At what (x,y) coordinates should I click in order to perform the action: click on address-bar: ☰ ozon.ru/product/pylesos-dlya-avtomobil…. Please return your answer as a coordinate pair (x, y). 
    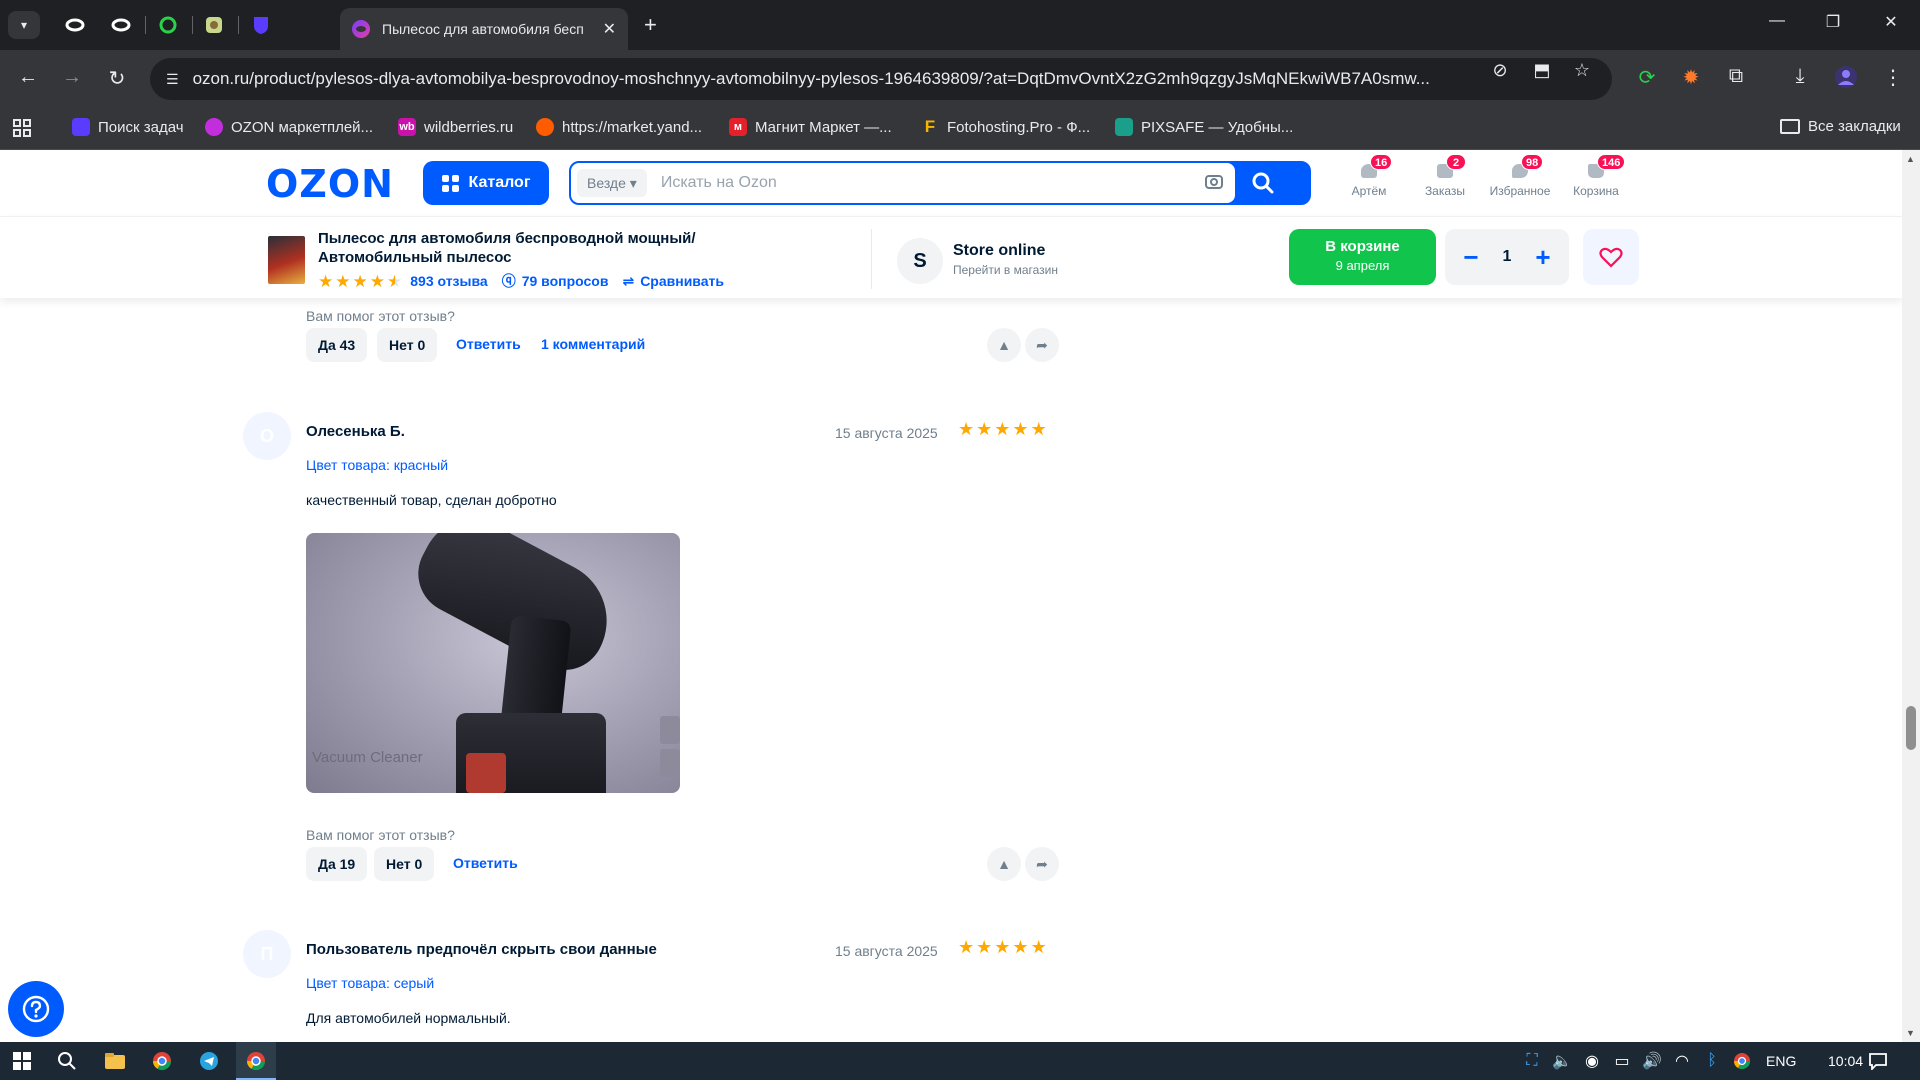
    Looking at the image, I should click on (881, 79).